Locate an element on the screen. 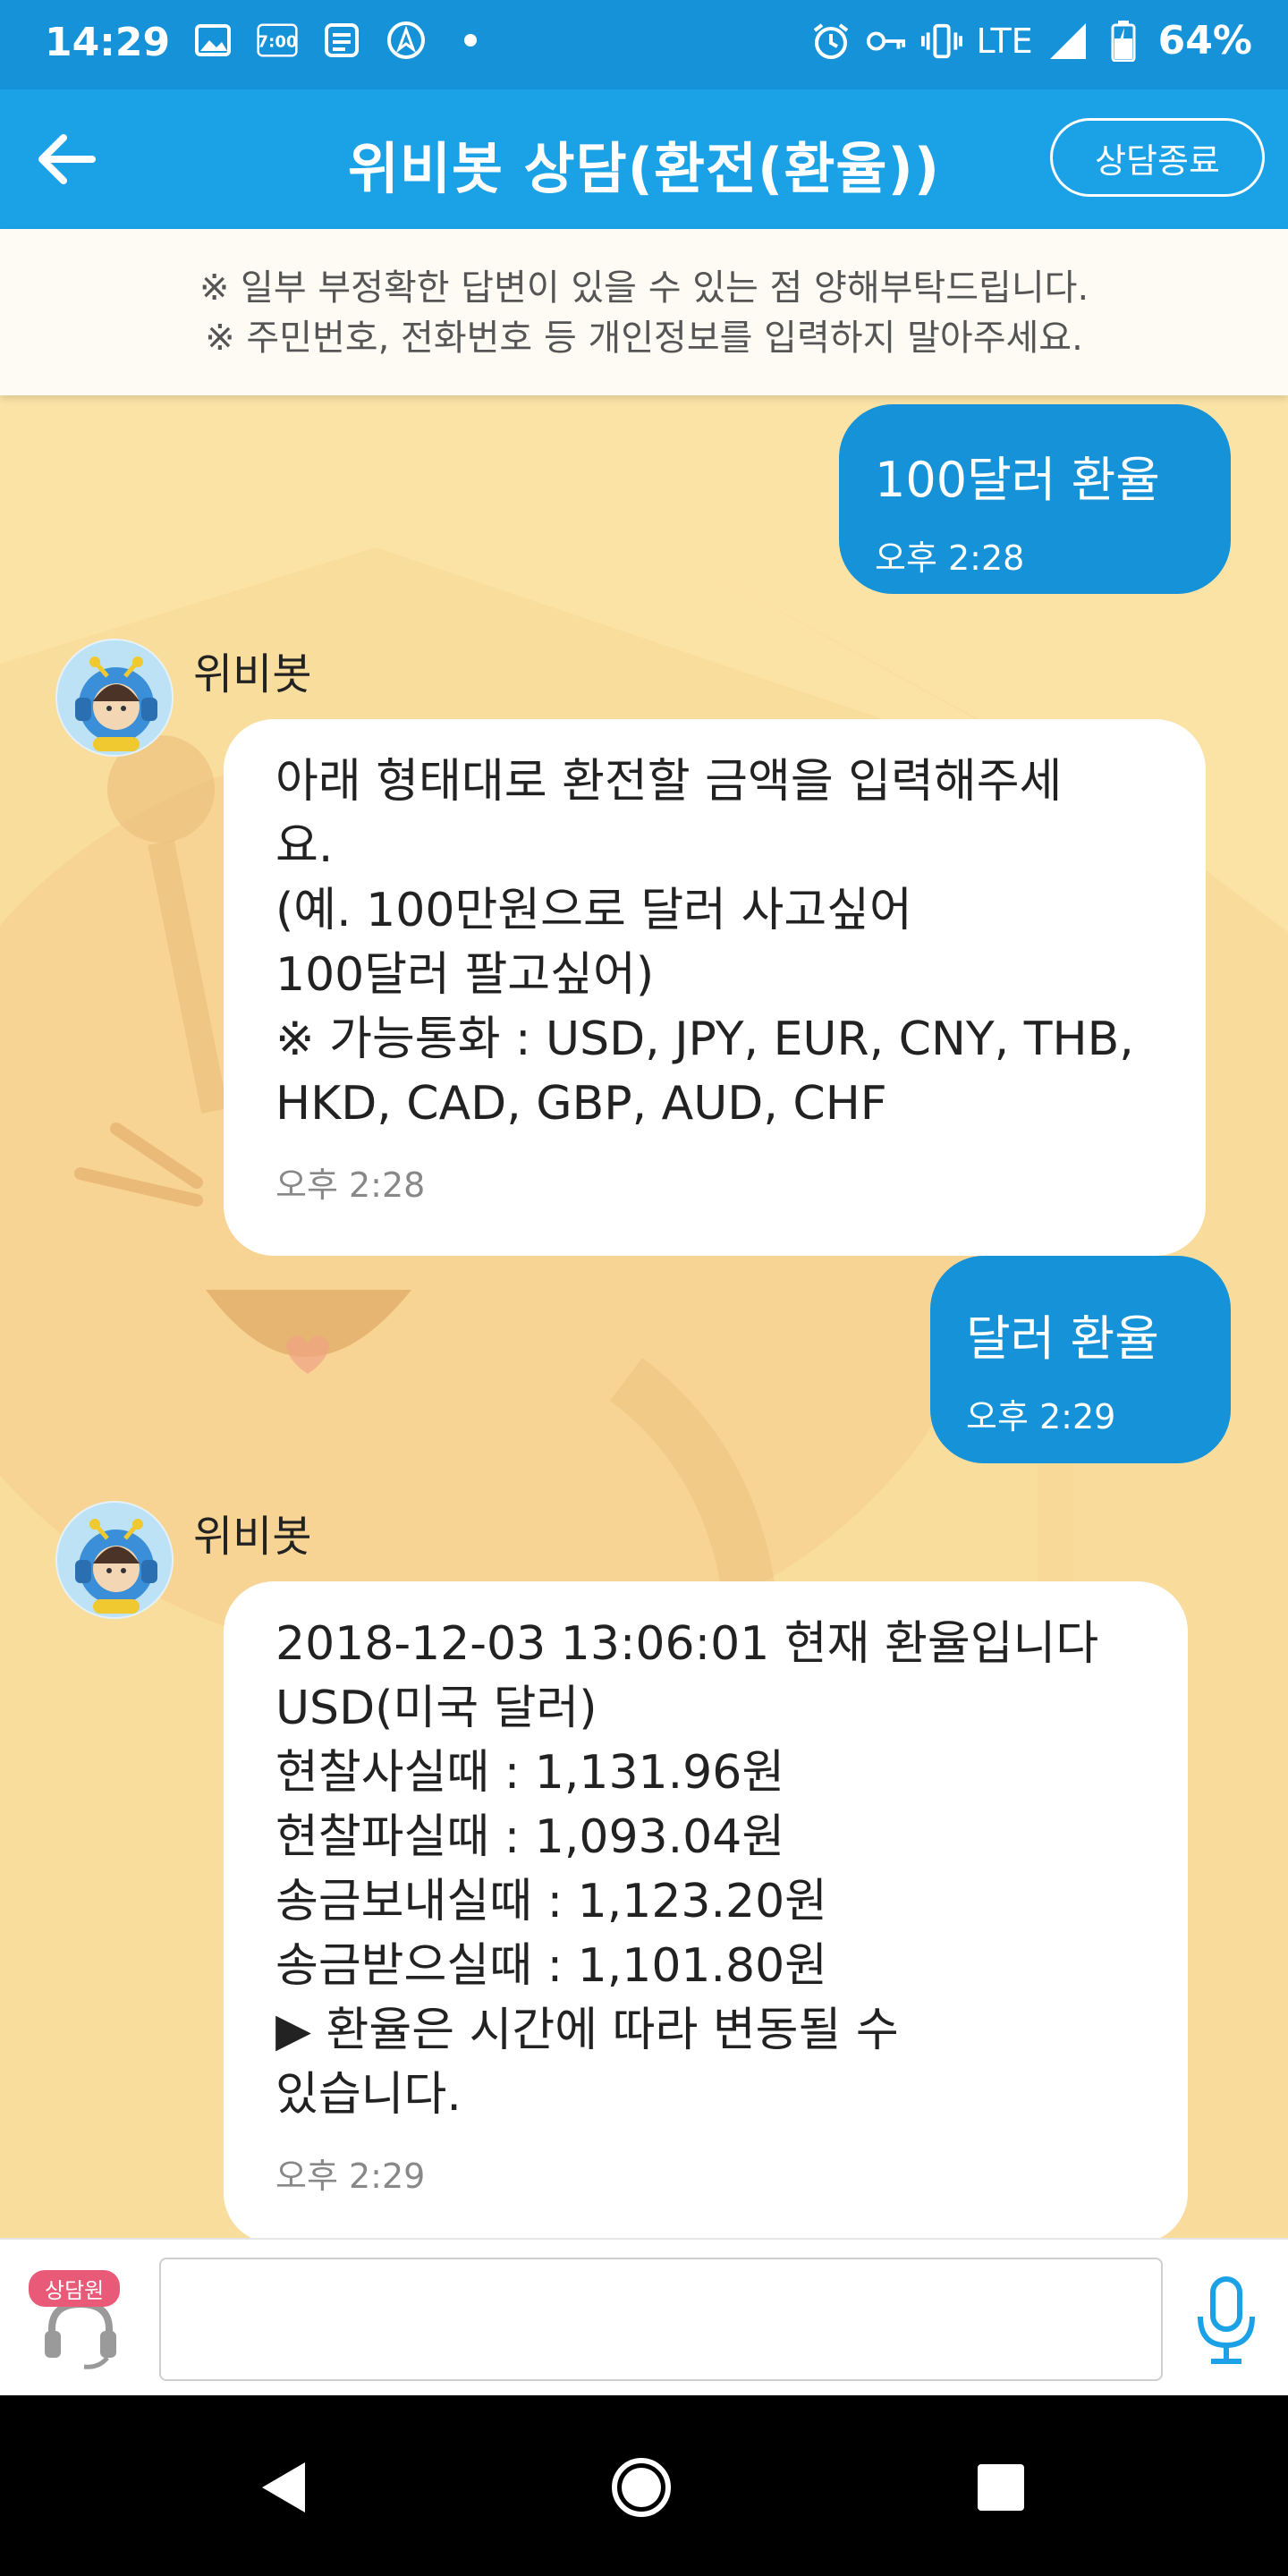  kakao-notification-icon: 7:00 is located at coordinates (277, 40).